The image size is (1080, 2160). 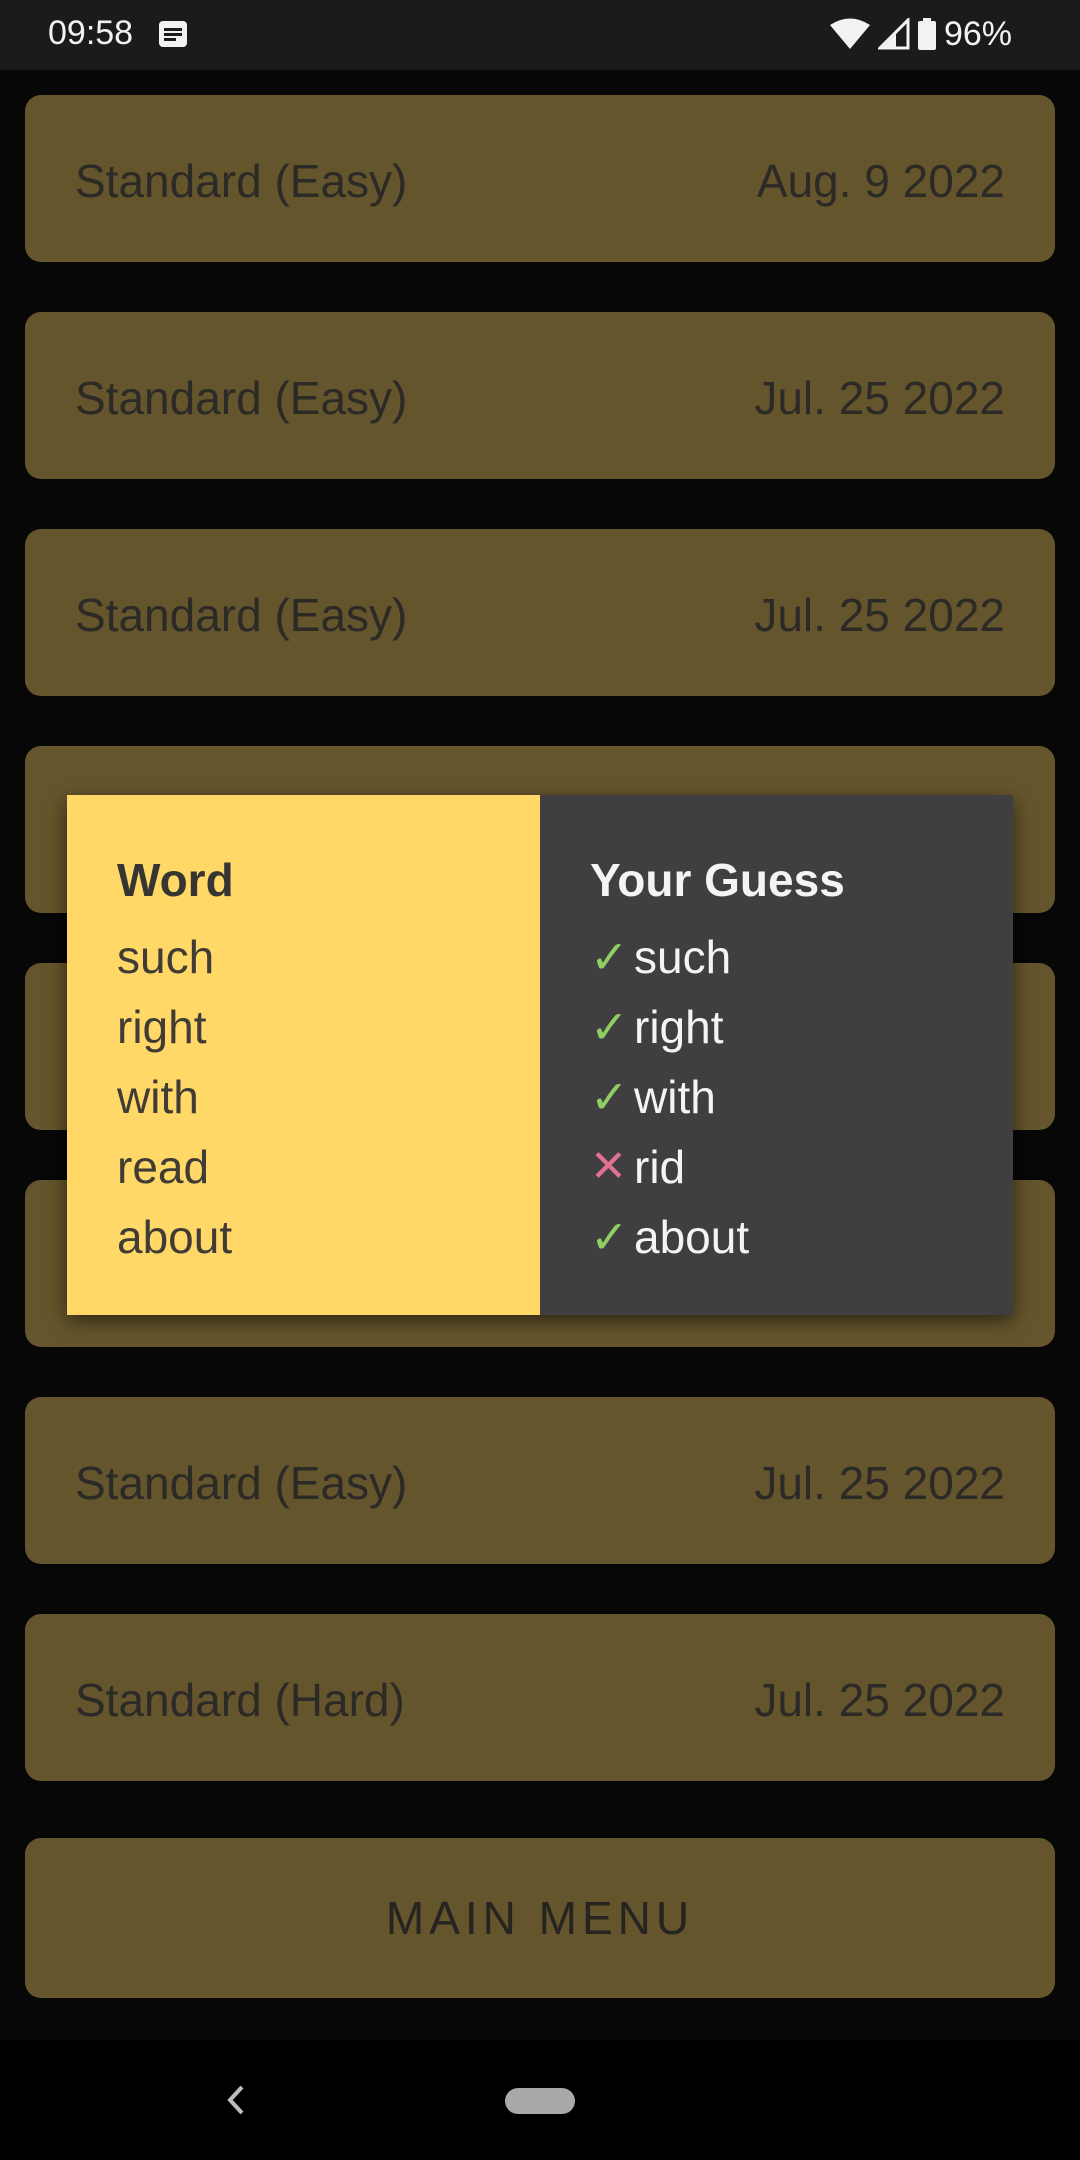 What do you see at coordinates (175, 880) in the screenshot?
I see `word-header: Word` at bounding box center [175, 880].